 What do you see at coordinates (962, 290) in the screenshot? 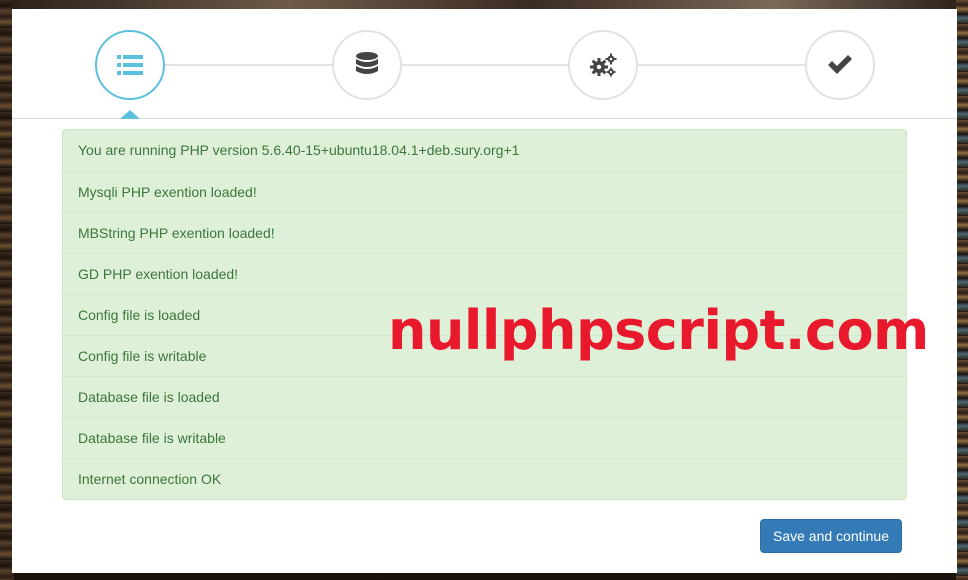
I see `background-bookshelf-right` at bounding box center [962, 290].